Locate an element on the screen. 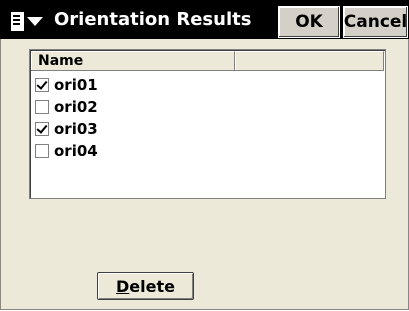  cancel-button: Cancel is located at coordinates (375, 22).